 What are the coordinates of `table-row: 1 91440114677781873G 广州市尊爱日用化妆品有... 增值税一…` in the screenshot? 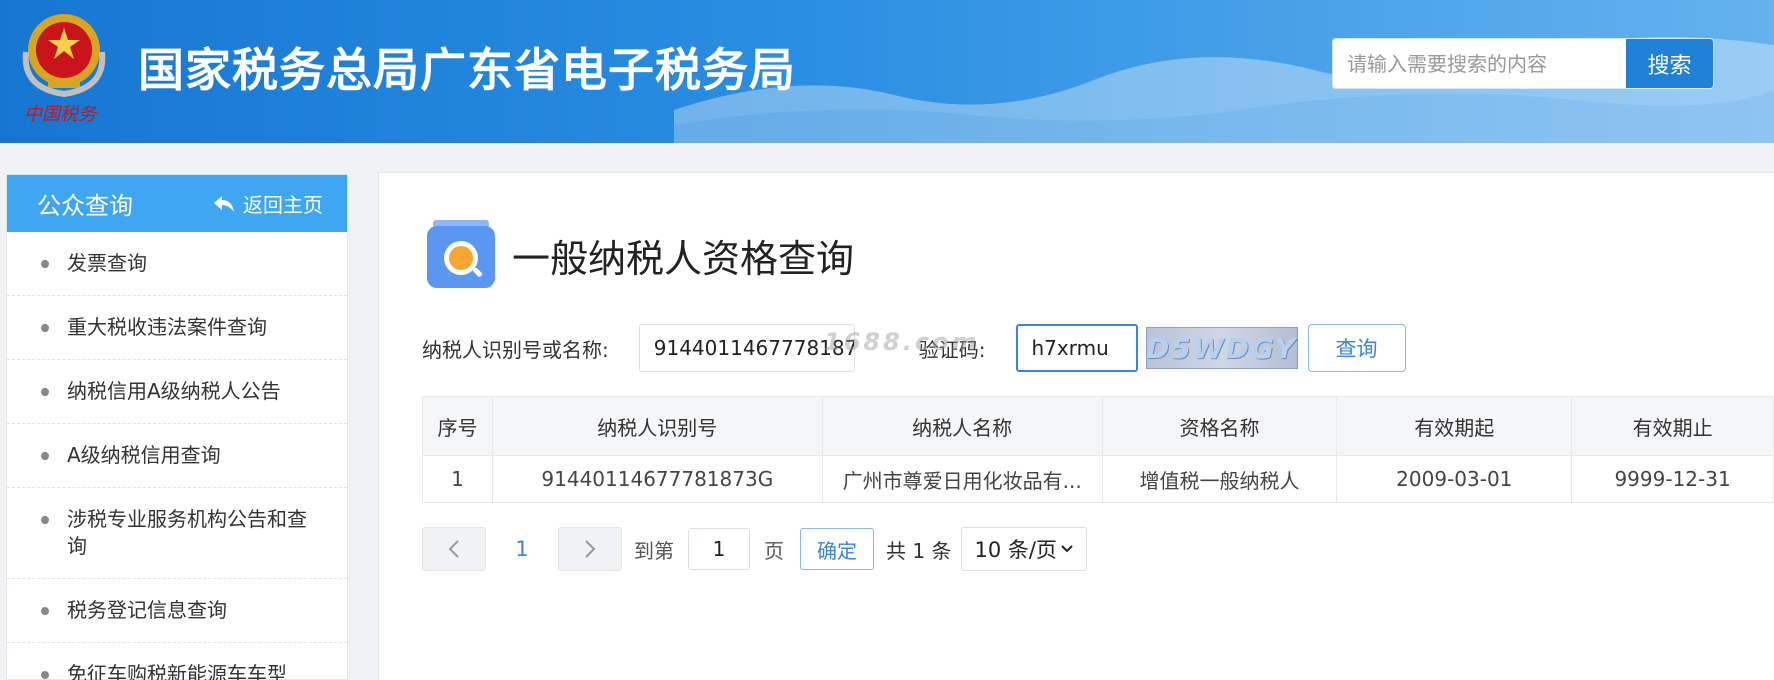 It's located at (1098, 479).